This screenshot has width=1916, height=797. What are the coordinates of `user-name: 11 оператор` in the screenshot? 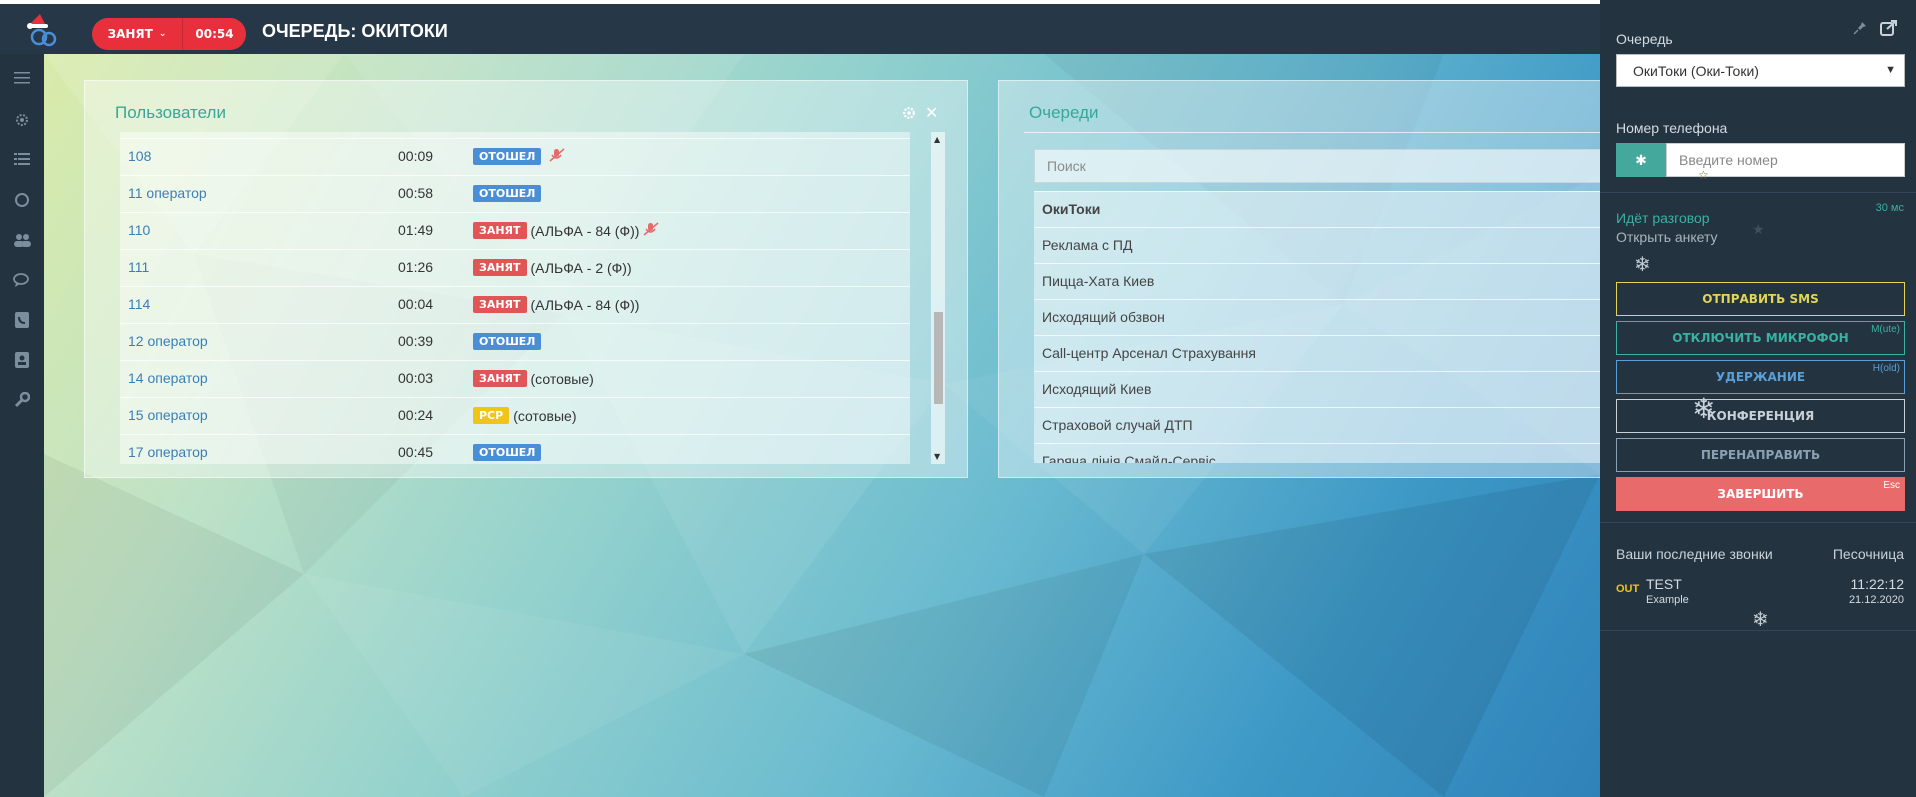 It's located at (167, 193).